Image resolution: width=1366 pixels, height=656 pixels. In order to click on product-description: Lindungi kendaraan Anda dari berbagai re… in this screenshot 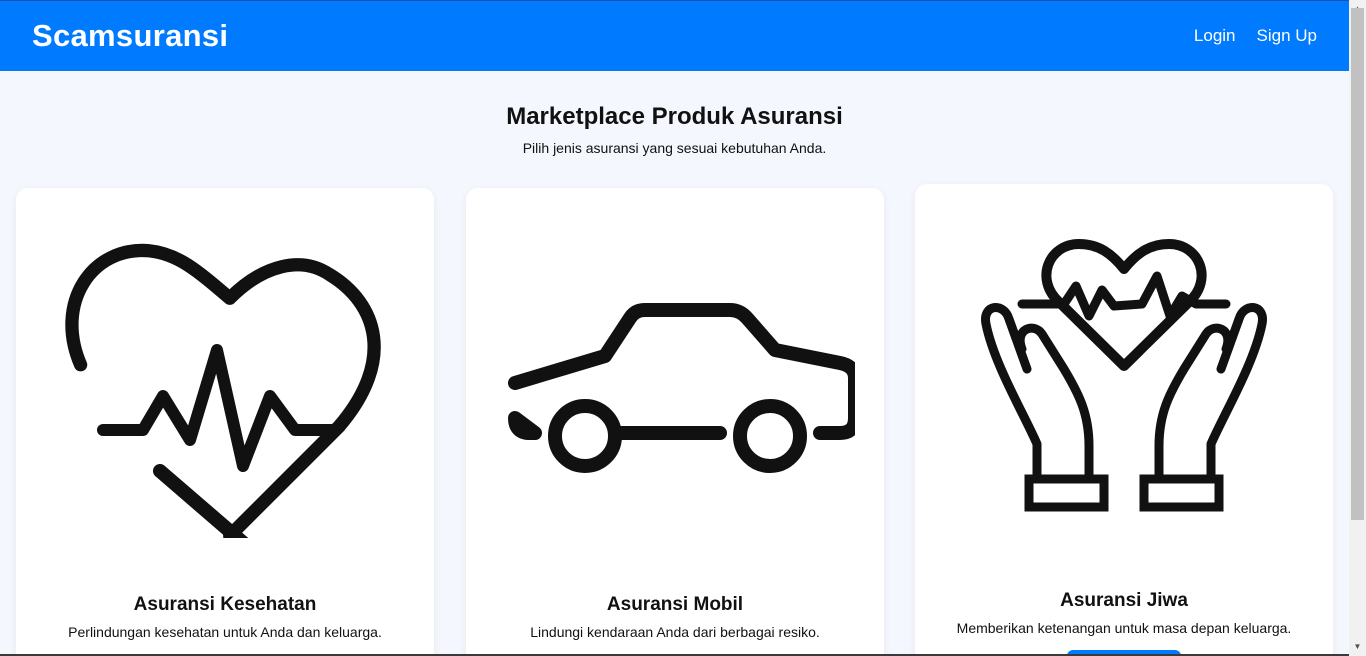, I will do `click(675, 632)`.